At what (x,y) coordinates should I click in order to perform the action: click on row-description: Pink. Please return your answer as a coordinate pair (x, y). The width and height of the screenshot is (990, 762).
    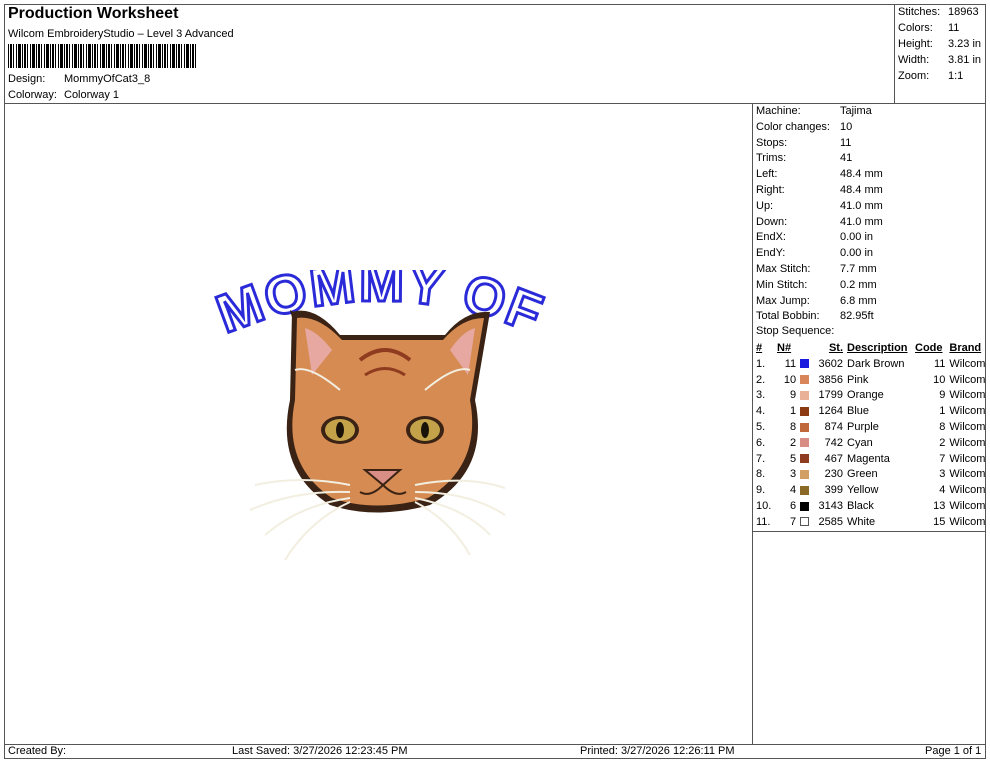
    Looking at the image, I should click on (858, 379).